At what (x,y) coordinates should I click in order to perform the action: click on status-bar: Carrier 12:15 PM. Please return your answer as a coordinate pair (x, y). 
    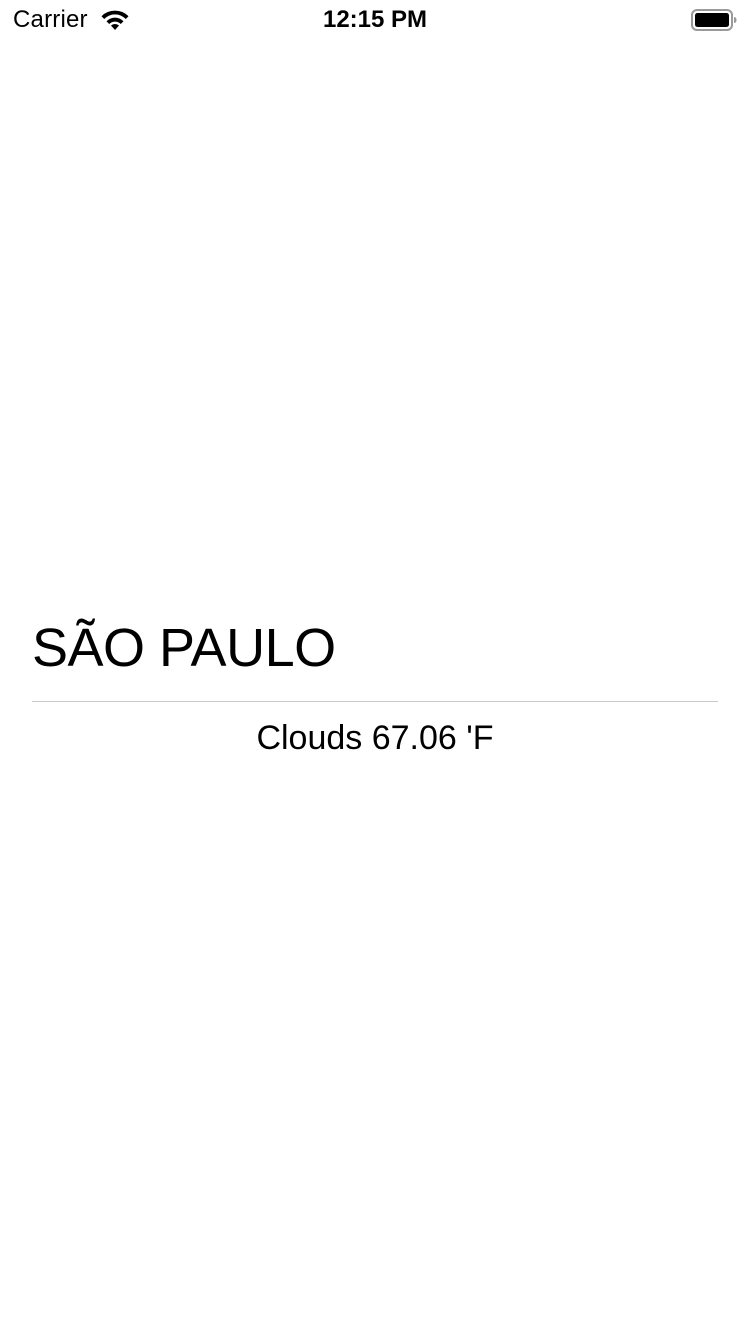
    Looking at the image, I should click on (375, 20).